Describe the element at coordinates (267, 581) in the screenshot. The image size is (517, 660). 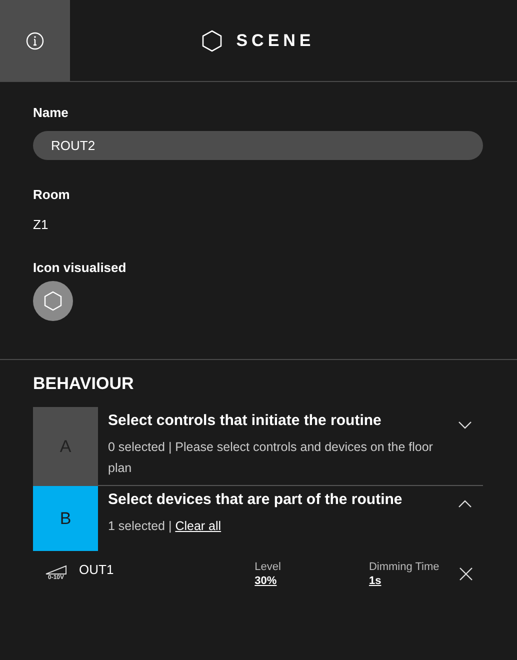
I see `level-link: 30%` at that location.